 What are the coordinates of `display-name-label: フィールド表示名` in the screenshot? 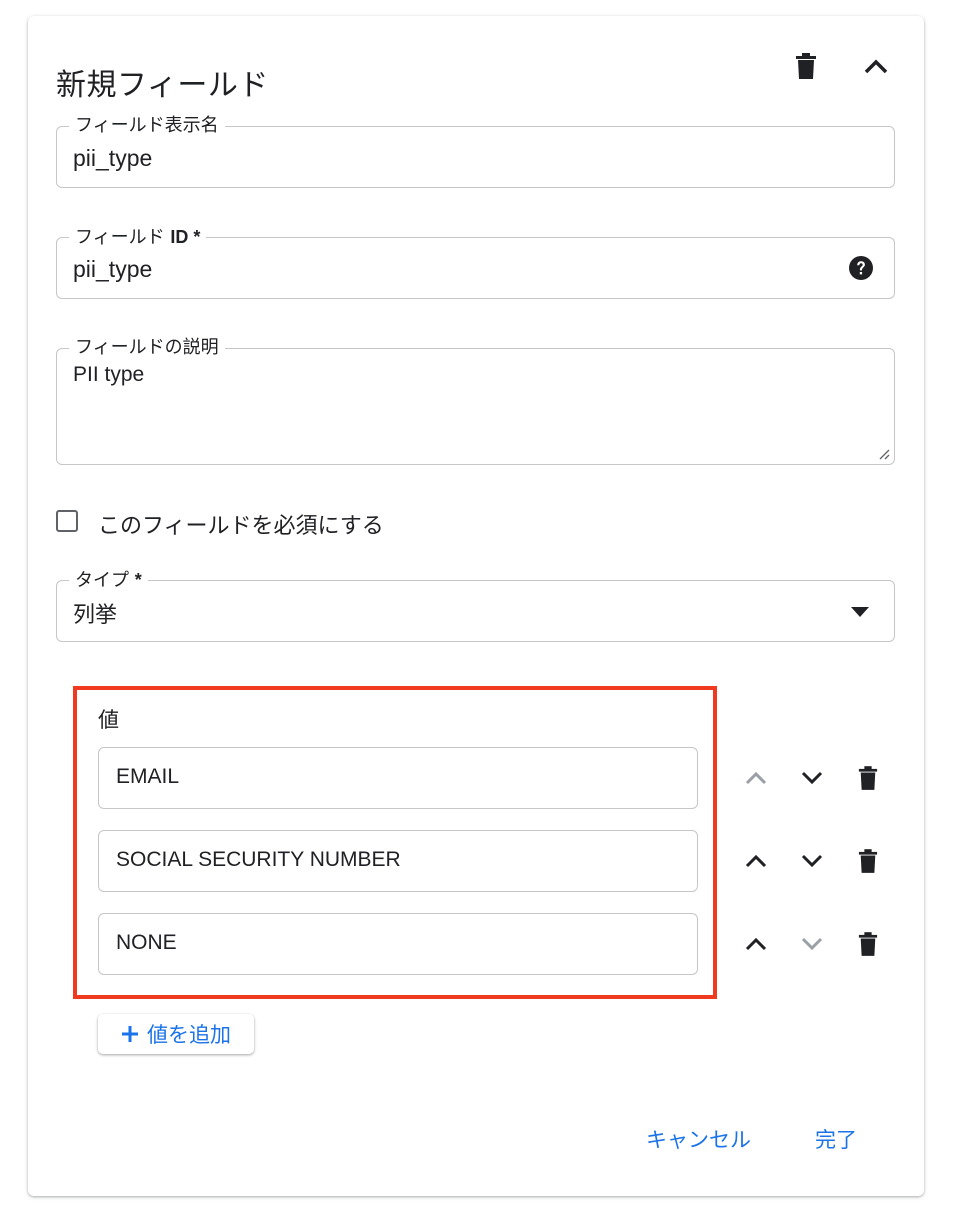 It's located at (147, 126).